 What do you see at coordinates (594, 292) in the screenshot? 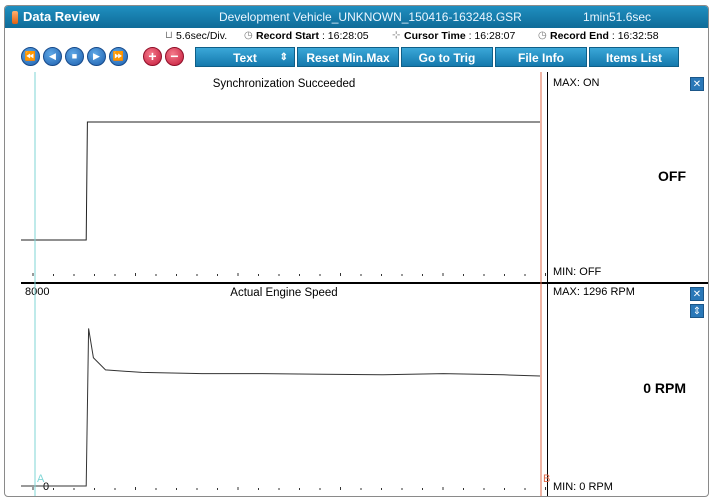
I see `engine-max-value: MAX: 1296 RPM` at bounding box center [594, 292].